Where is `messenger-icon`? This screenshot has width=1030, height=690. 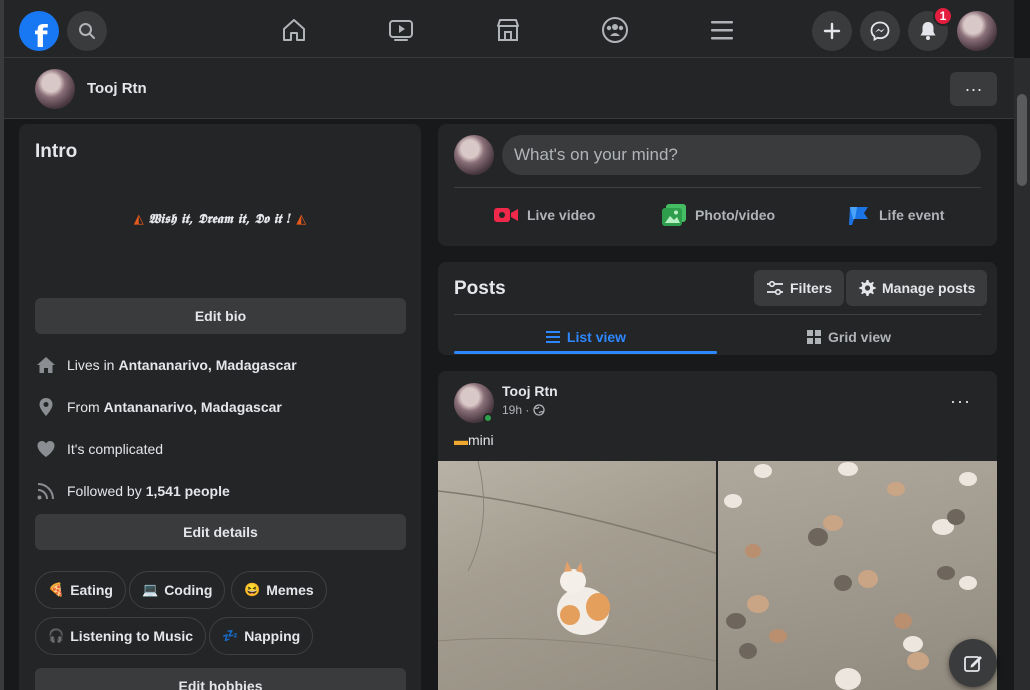 messenger-icon is located at coordinates (880, 31).